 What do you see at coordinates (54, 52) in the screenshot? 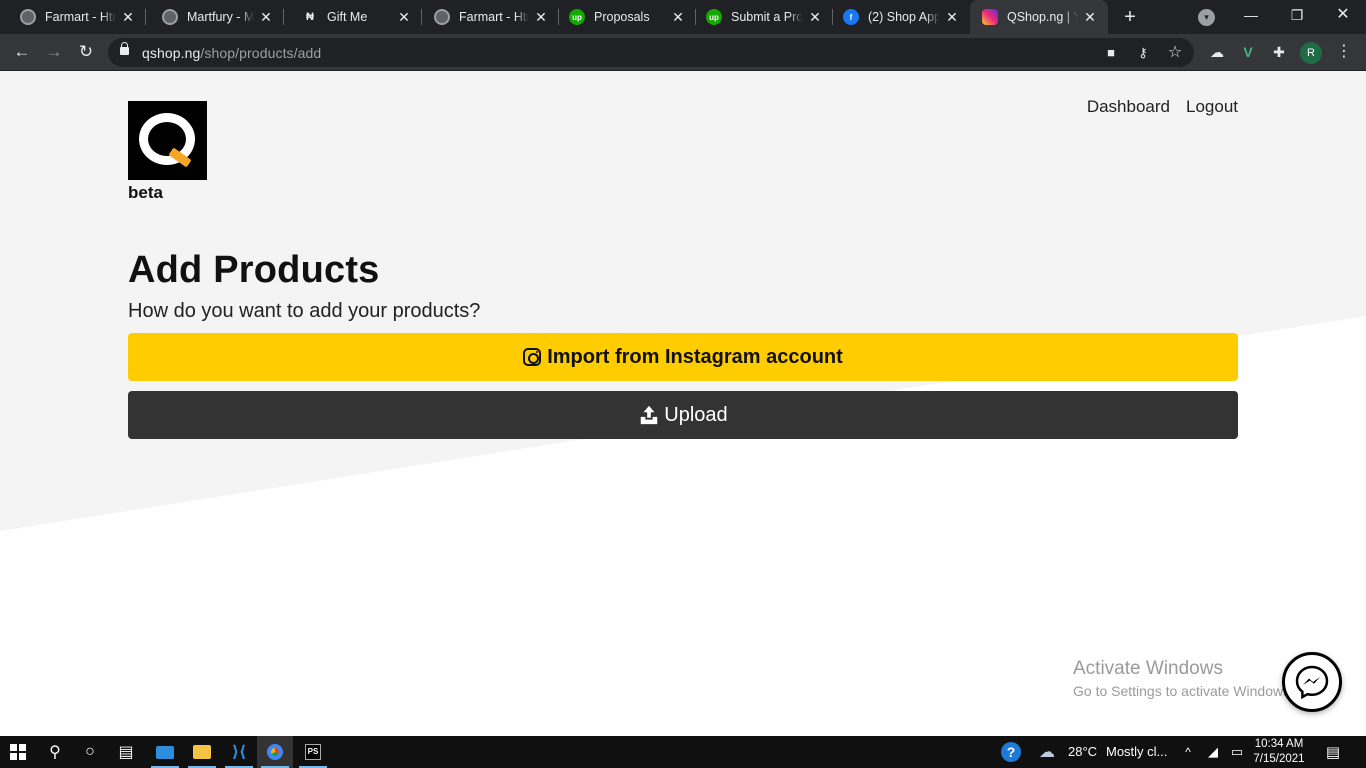
I see `forward-button: →` at bounding box center [54, 52].